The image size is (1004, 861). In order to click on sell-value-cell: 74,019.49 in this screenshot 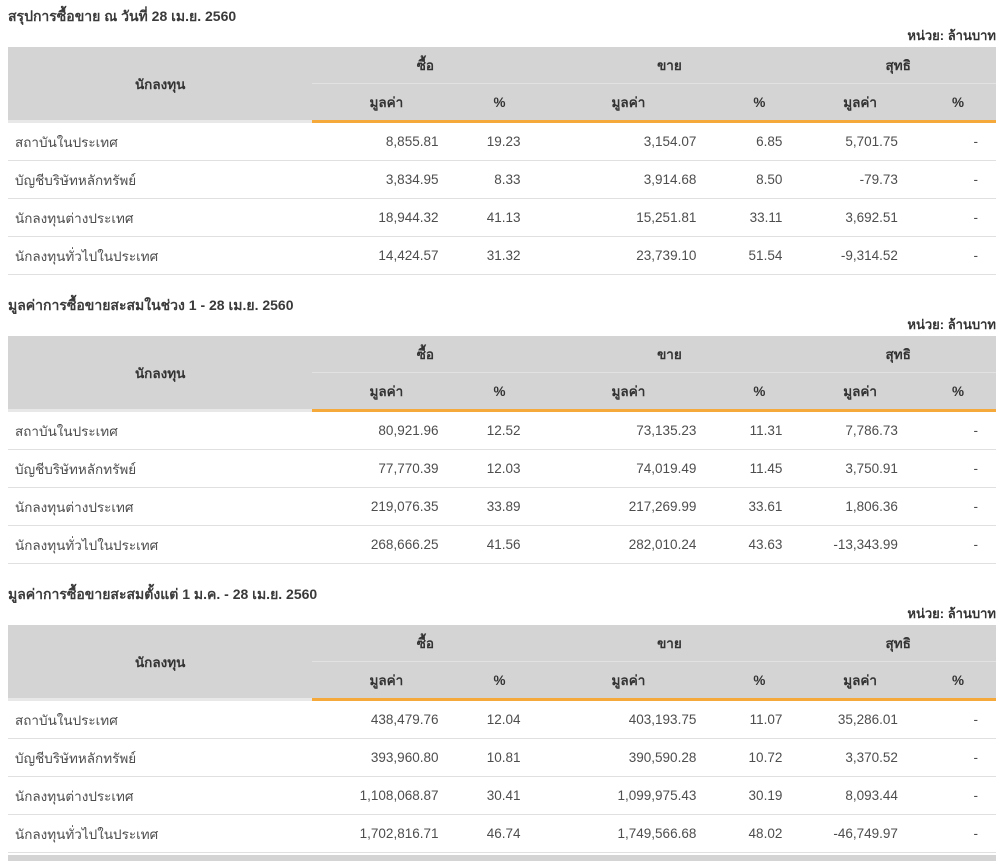, I will do `click(628, 468)`.